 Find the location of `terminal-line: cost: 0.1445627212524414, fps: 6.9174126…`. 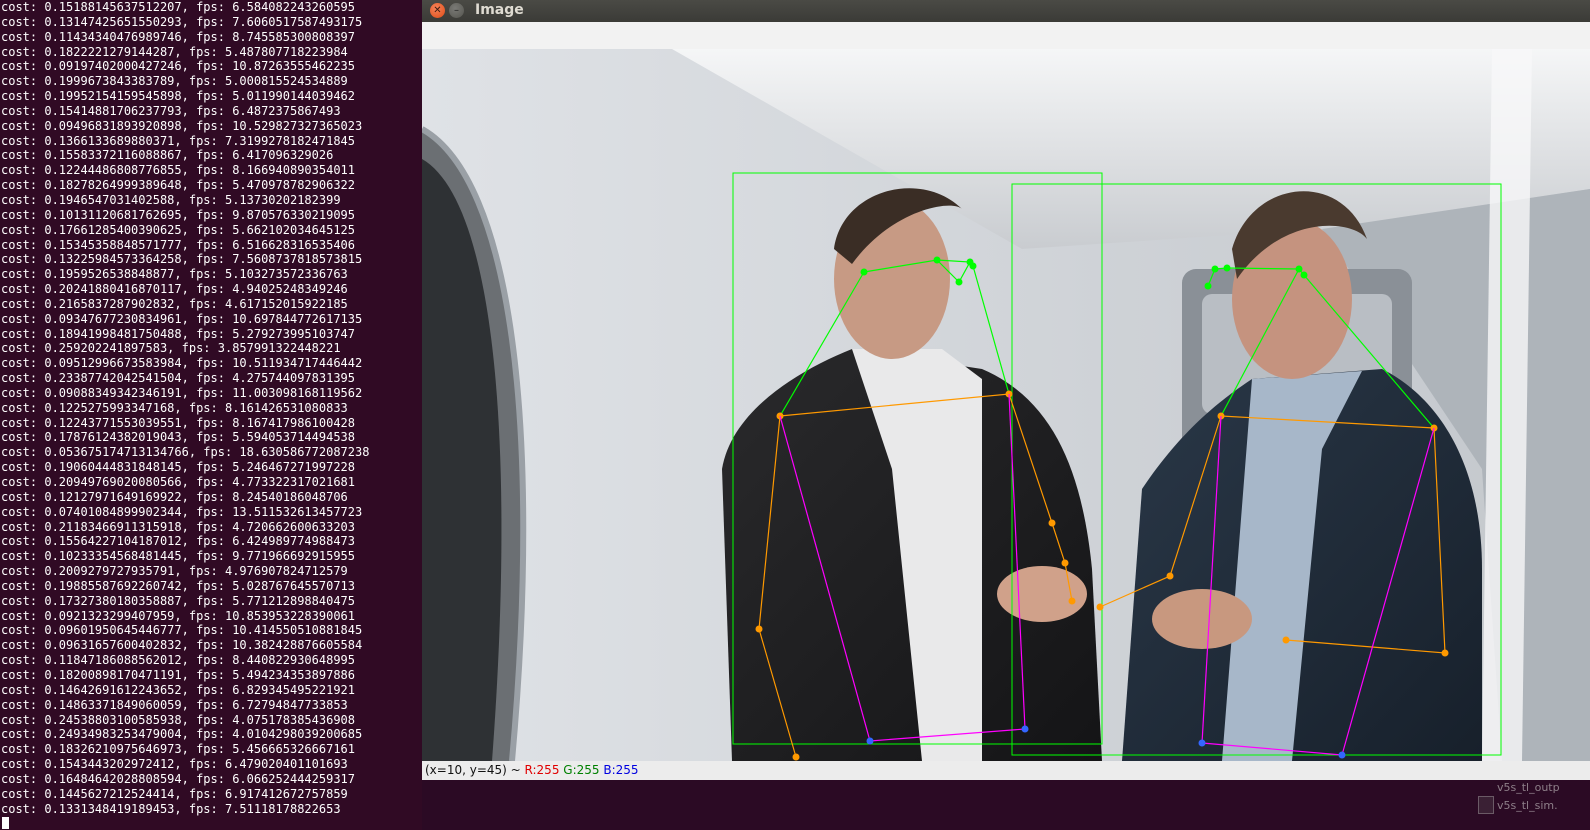

terminal-line: cost: 0.1445627212524414, fps: 6.9174126… is located at coordinates (174, 793).